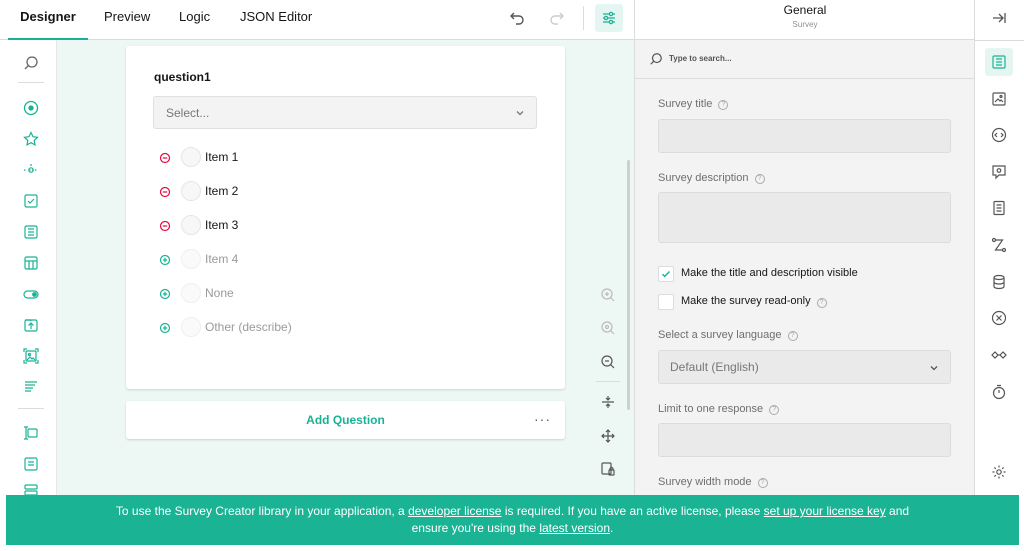  What do you see at coordinates (999, 472) in the screenshot?
I see `settings-gear-icon` at bounding box center [999, 472].